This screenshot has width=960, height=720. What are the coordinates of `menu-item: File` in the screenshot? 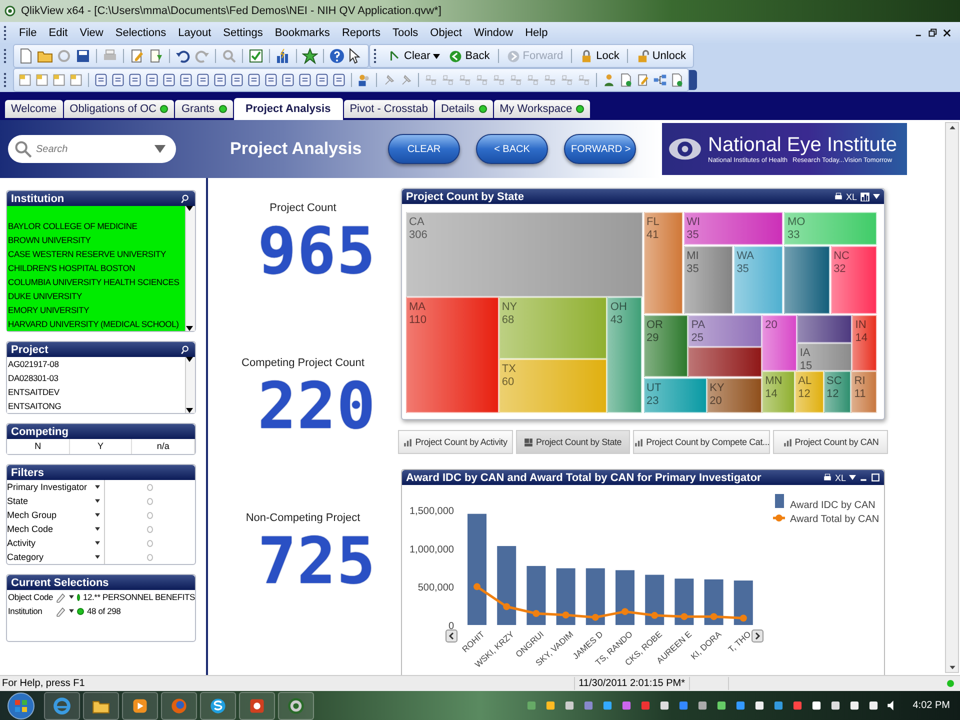 It's located at (28, 33).